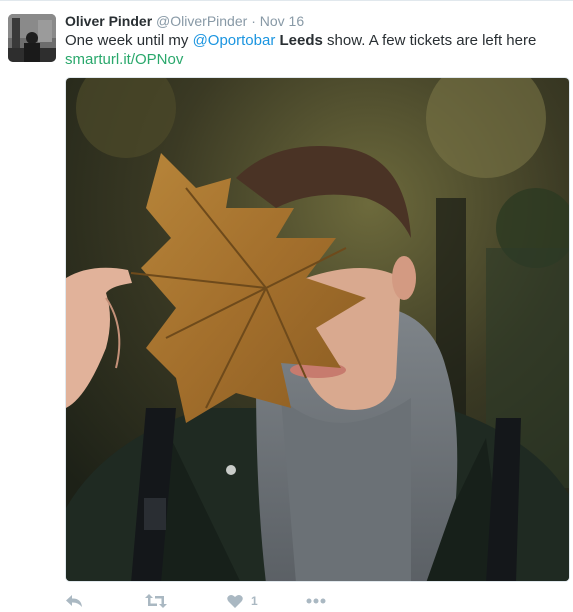  Describe the element at coordinates (254, 601) in the screenshot. I see `like-count: 1` at that location.